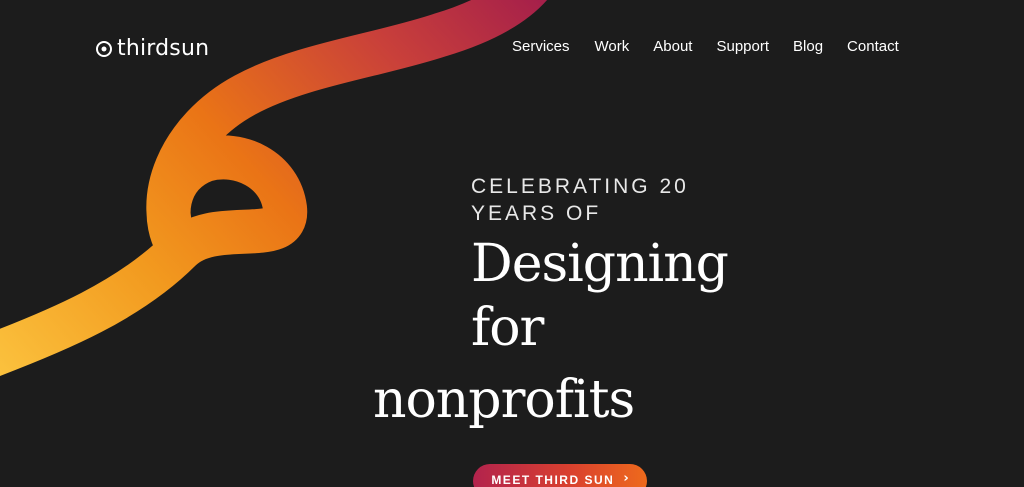 Image resolution: width=1024 pixels, height=487 pixels. What do you see at coordinates (705, 46) in the screenshot?
I see `main-nav: Services Work About Support Blog Contact` at bounding box center [705, 46].